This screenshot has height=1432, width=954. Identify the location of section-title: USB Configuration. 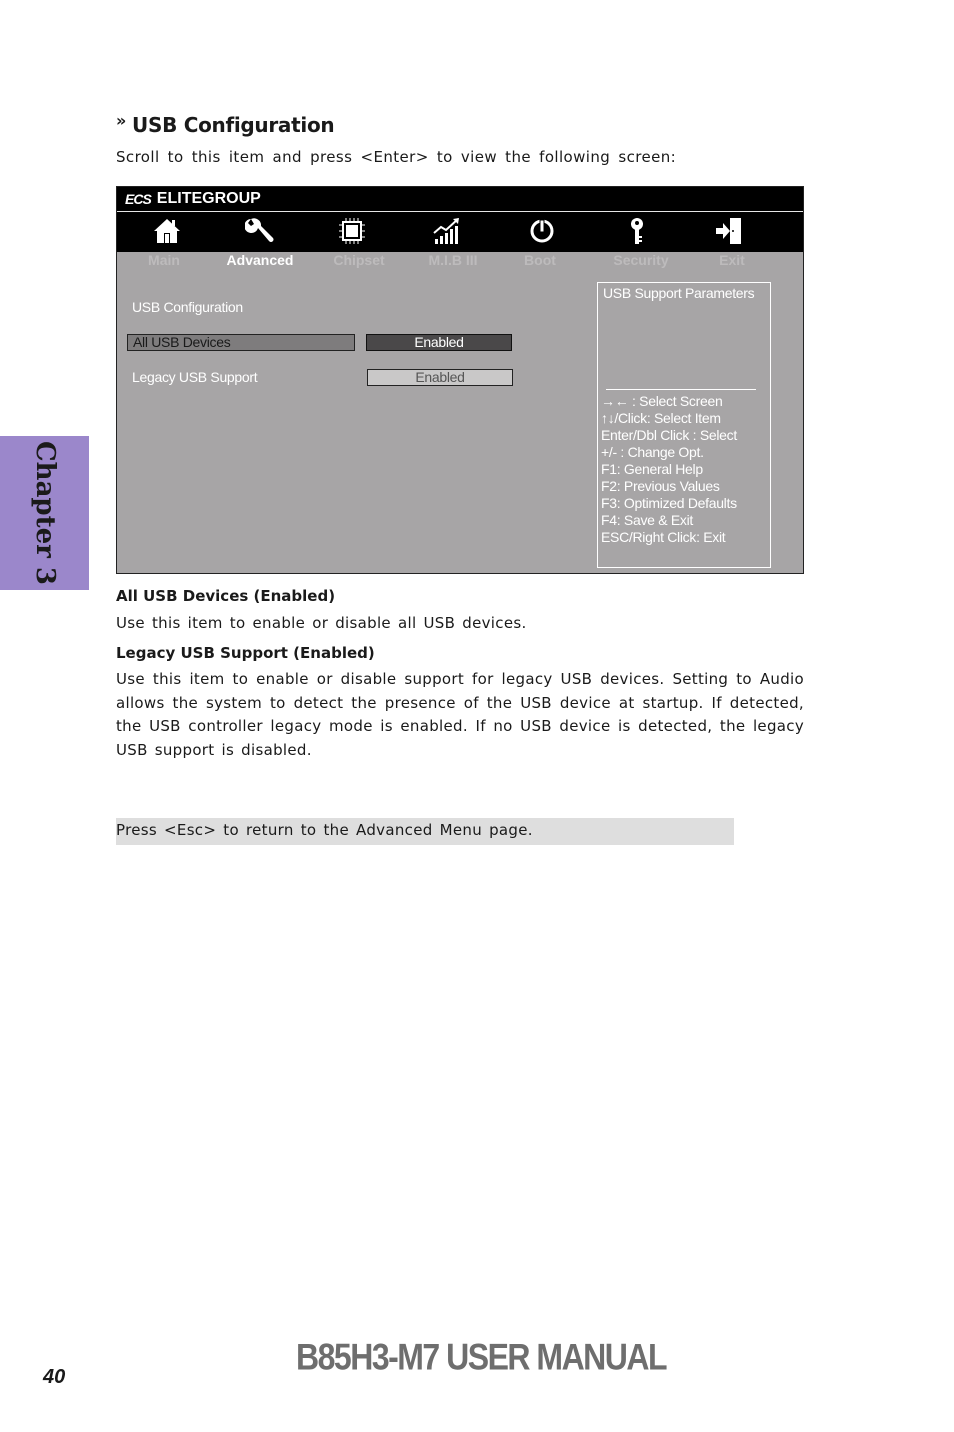
(233, 125).